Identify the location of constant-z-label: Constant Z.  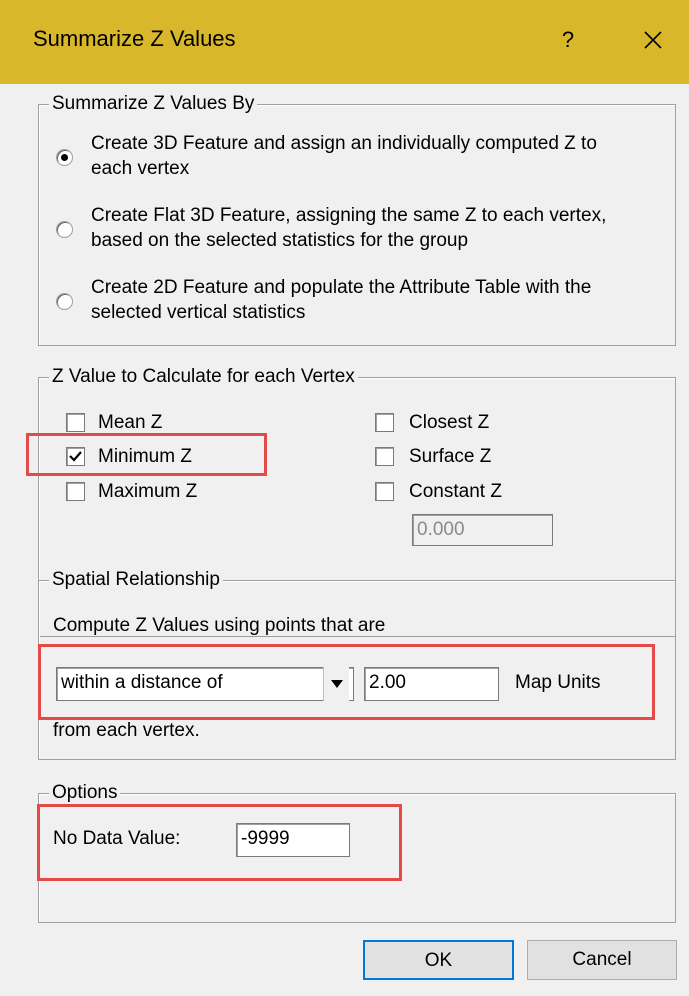
(455, 491).